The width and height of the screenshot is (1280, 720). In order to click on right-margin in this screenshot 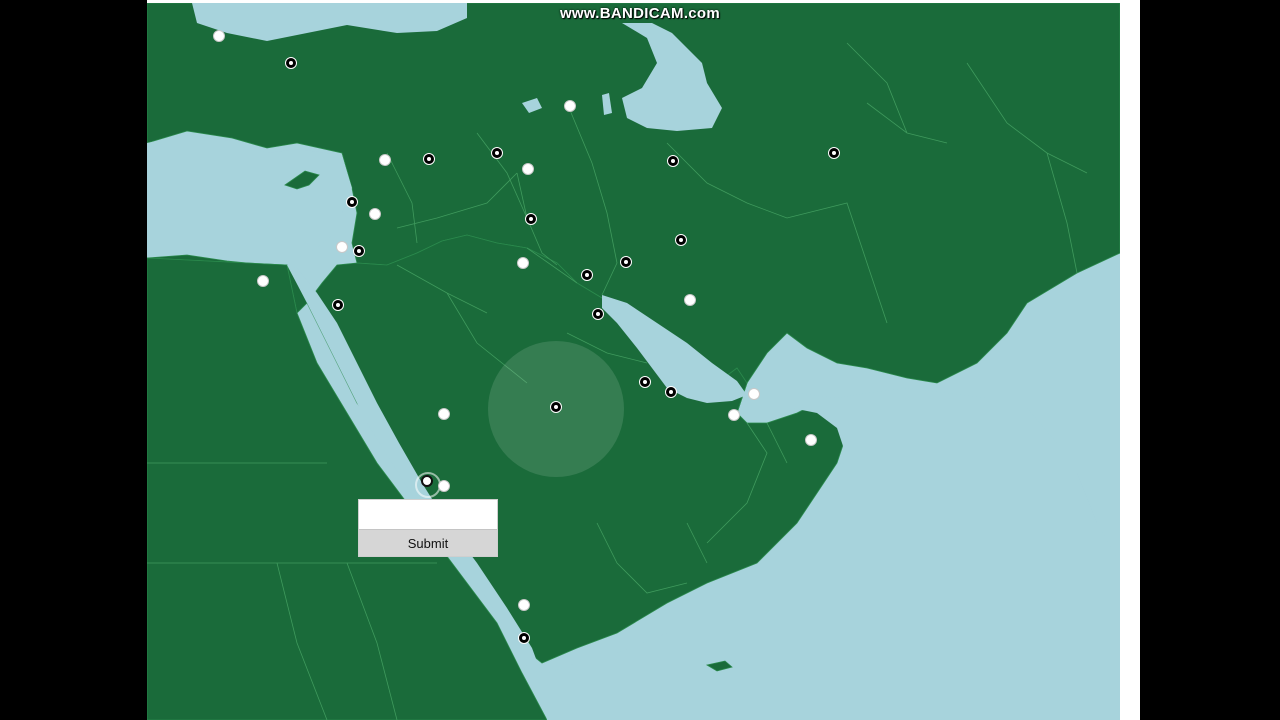, I will do `click(1130, 360)`.